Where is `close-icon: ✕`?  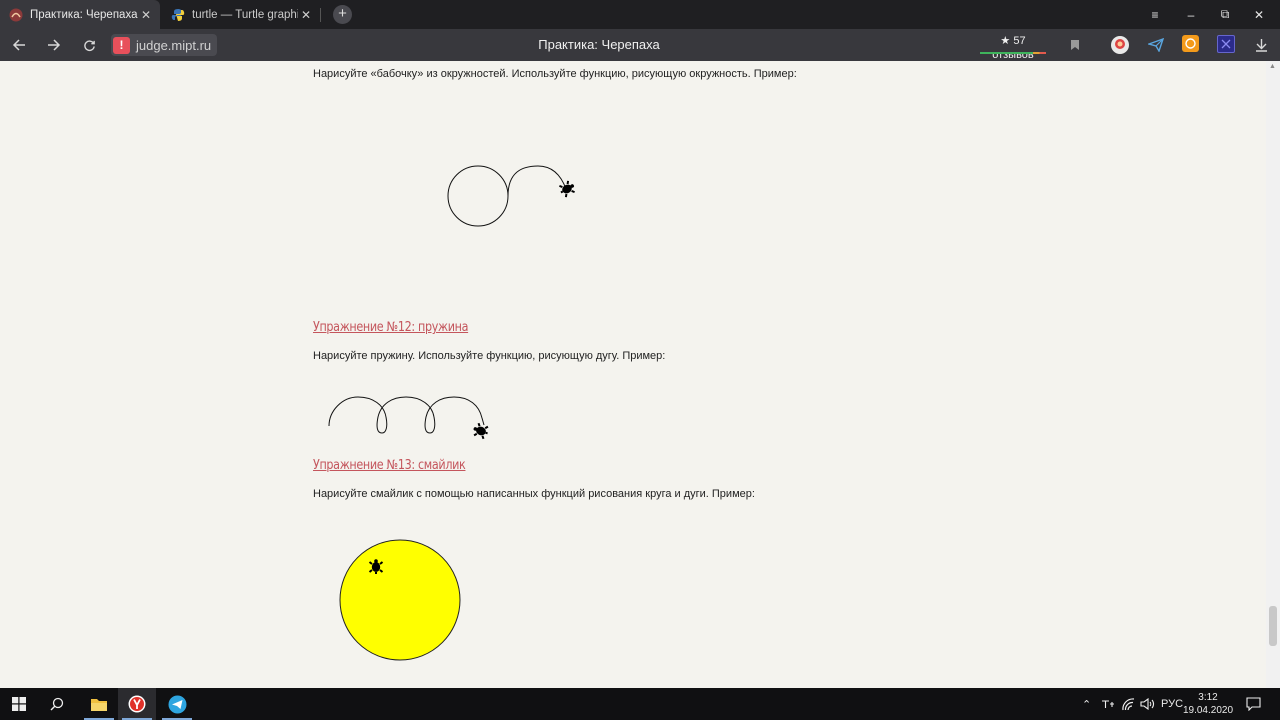 close-icon: ✕ is located at coordinates (1259, 14).